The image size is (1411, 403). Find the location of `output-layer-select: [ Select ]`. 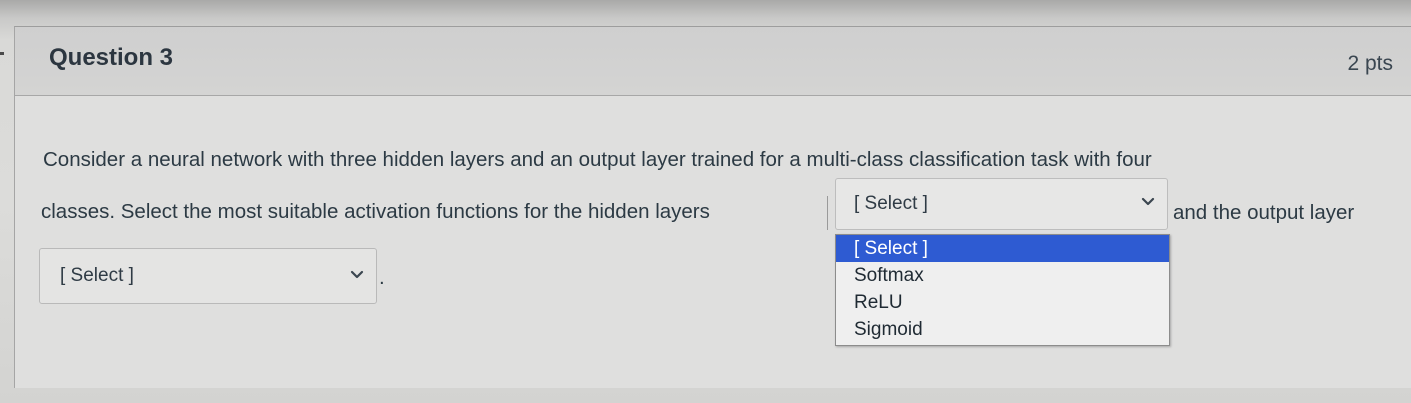

output-layer-select: [ Select ] is located at coordinates (208, 276).